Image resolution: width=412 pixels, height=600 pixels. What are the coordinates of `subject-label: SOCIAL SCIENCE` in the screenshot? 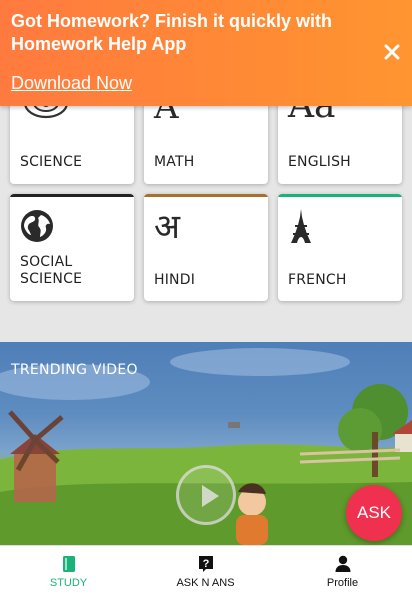 It's located at (51, 270).